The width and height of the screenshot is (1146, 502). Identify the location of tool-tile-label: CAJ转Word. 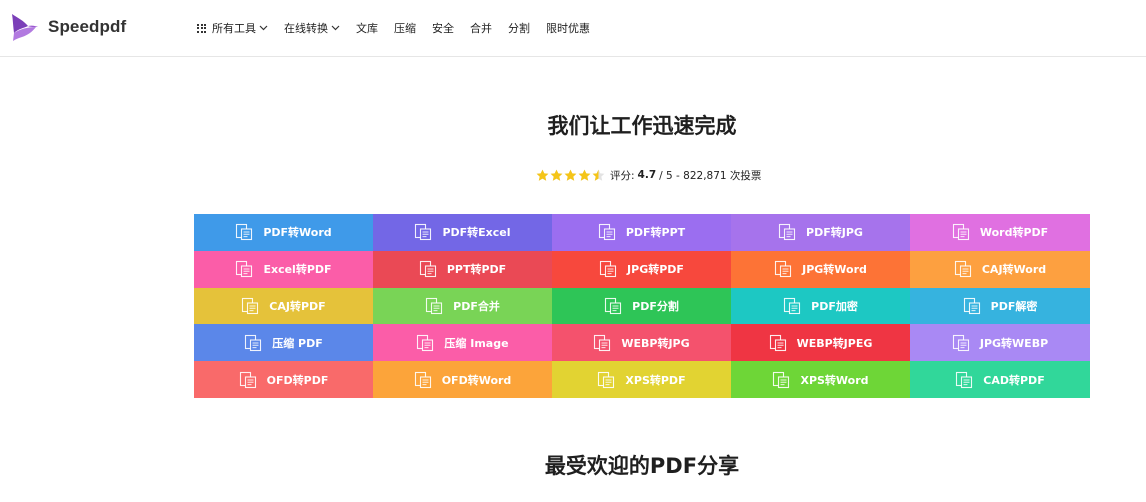
(1014, 270).